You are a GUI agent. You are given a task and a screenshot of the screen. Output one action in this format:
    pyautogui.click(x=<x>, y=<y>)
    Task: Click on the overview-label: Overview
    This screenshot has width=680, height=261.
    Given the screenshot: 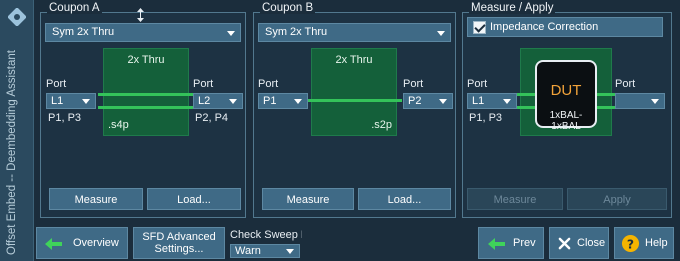 What is the action you would take?
    pyautogui.click(x=96, y=243)
    